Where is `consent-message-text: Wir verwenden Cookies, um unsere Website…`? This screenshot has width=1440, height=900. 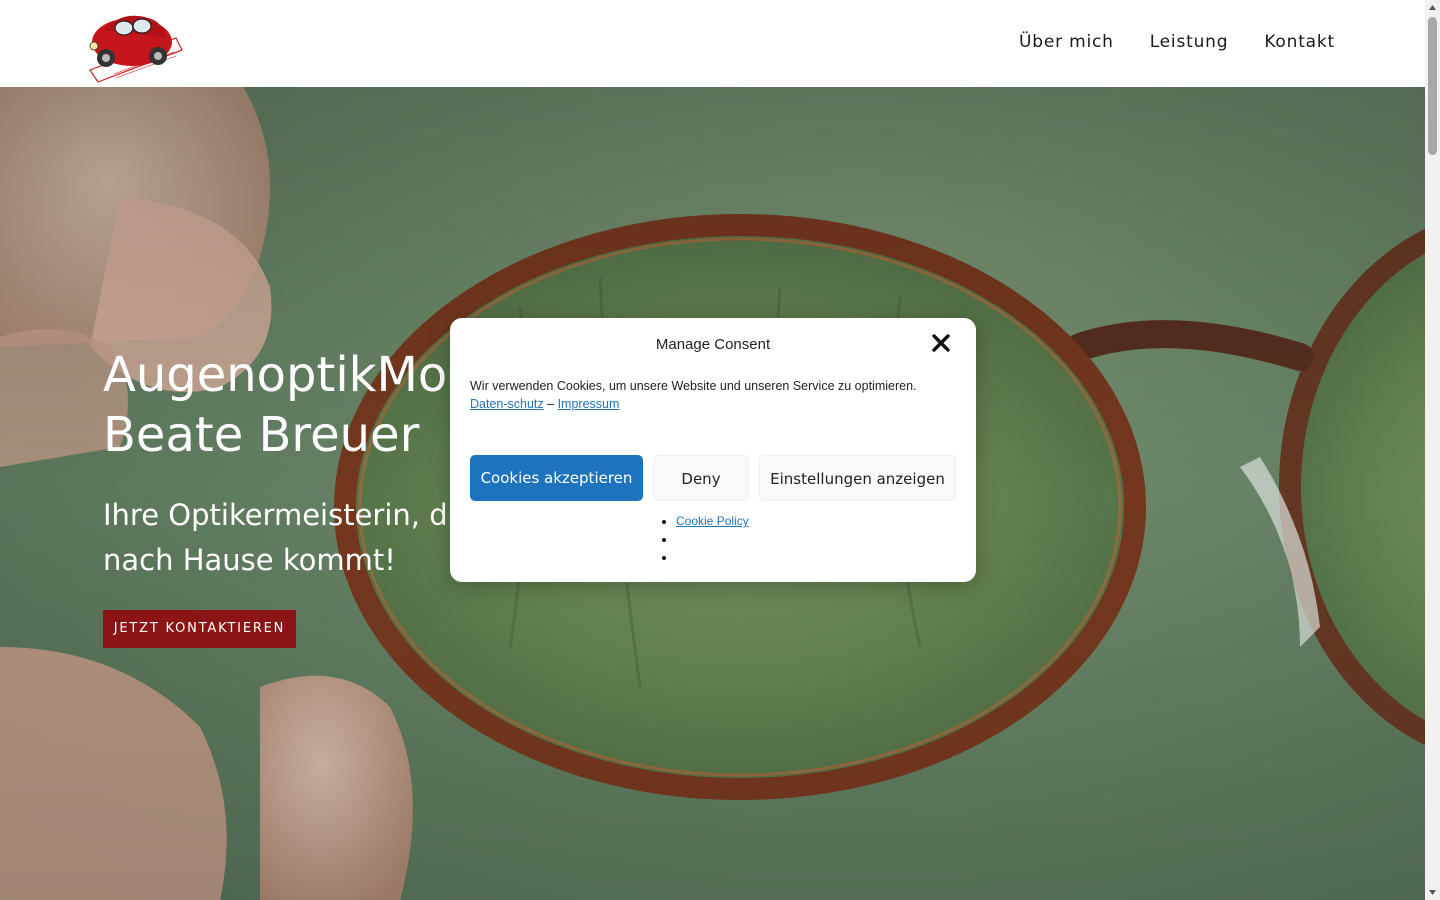
consent-message-text: Wir verwenden Cookies, um unsere Website… is located at coordinates (693, 386).